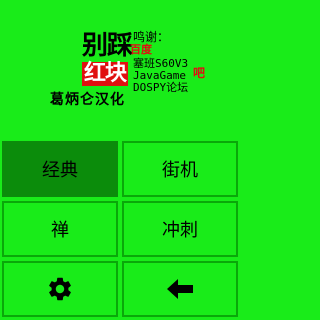 This screenshot has width=320, height=320. I want to click on baidu-credit: 百度, so click(141, 49).